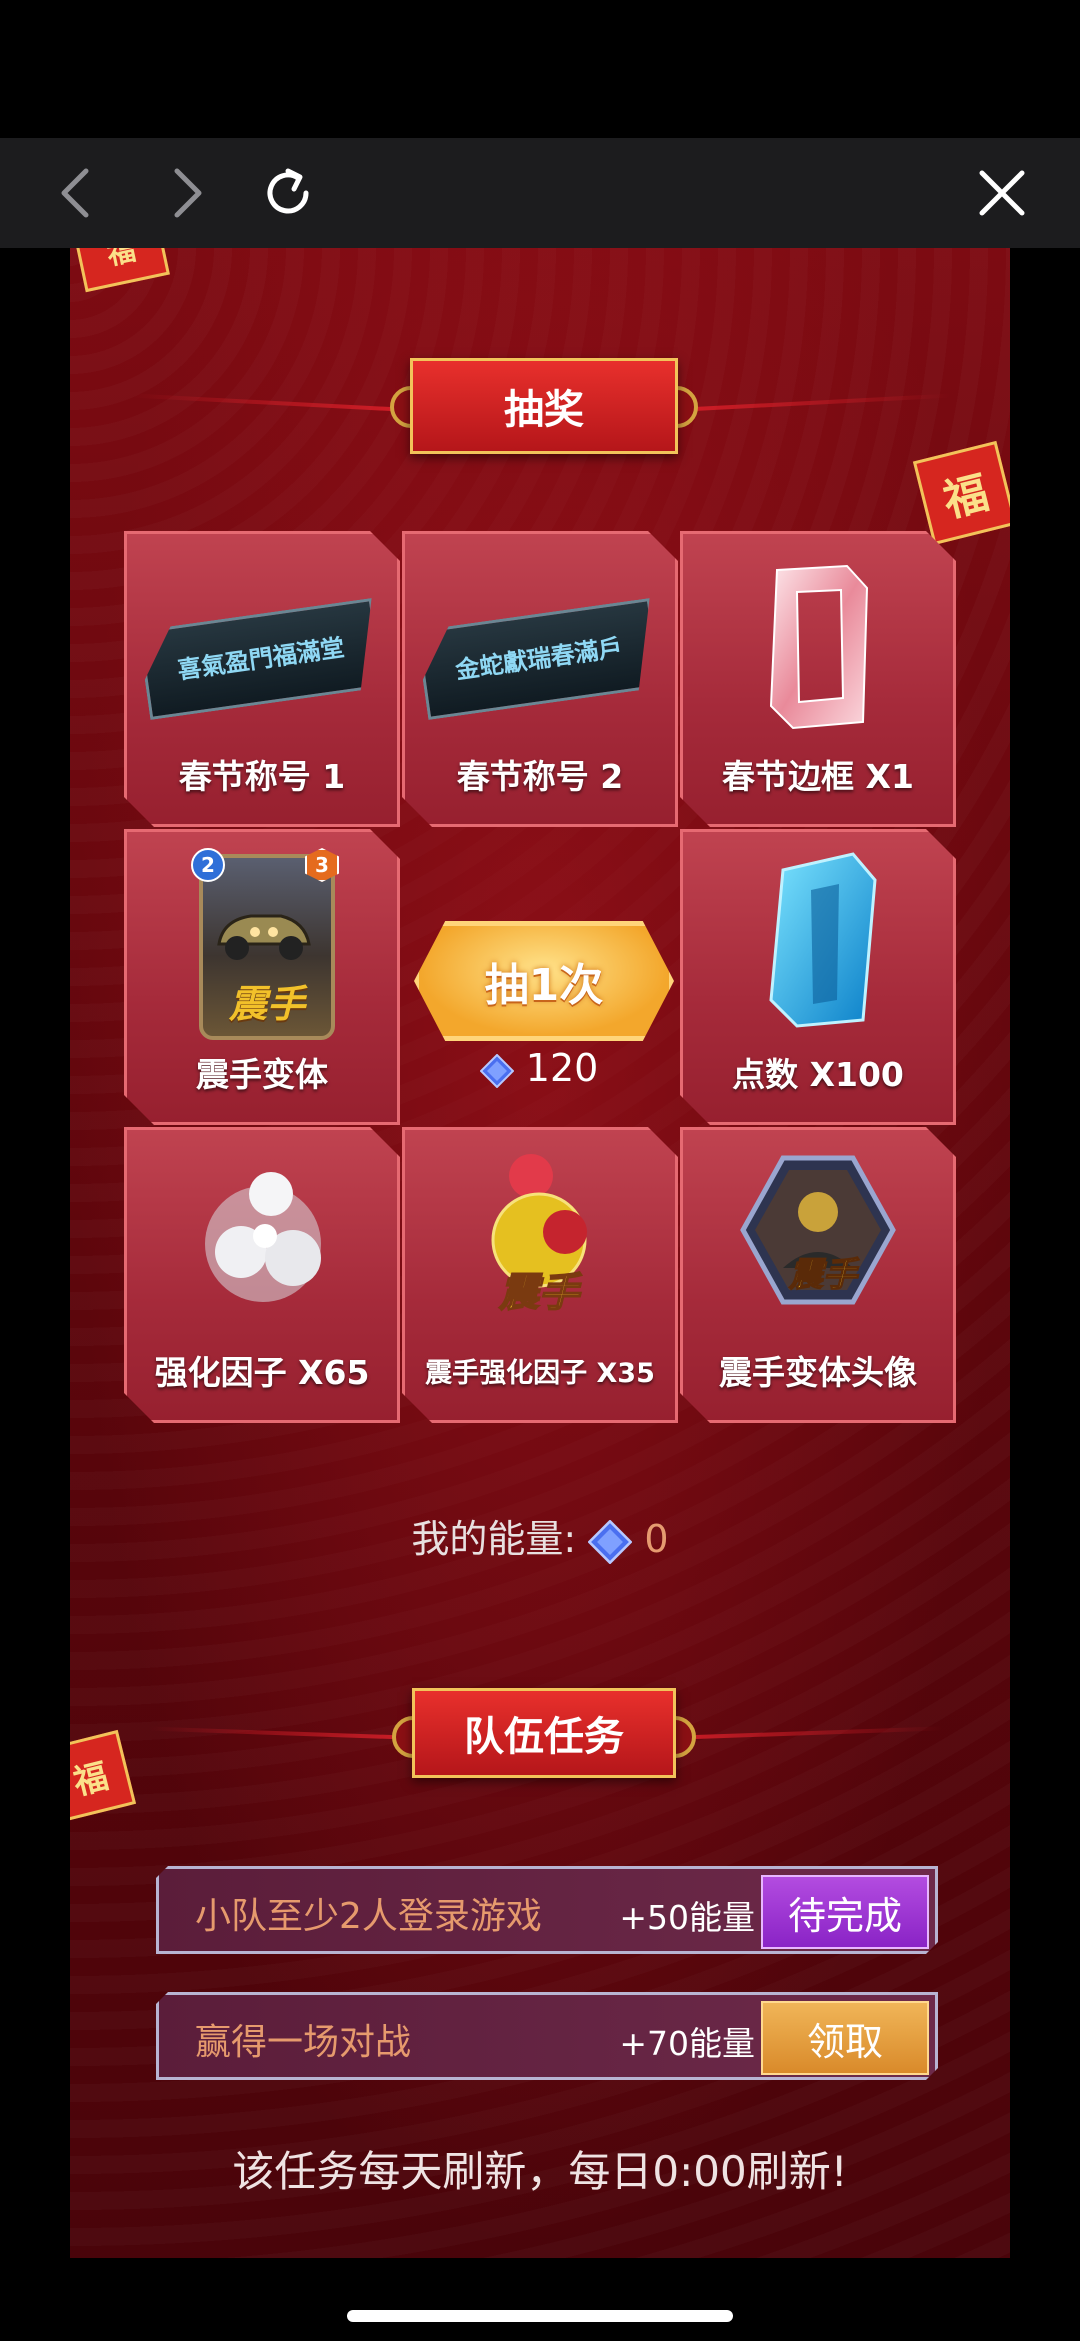  I want to click on my-energy: 我的能量: 0, so click(540, 1536).